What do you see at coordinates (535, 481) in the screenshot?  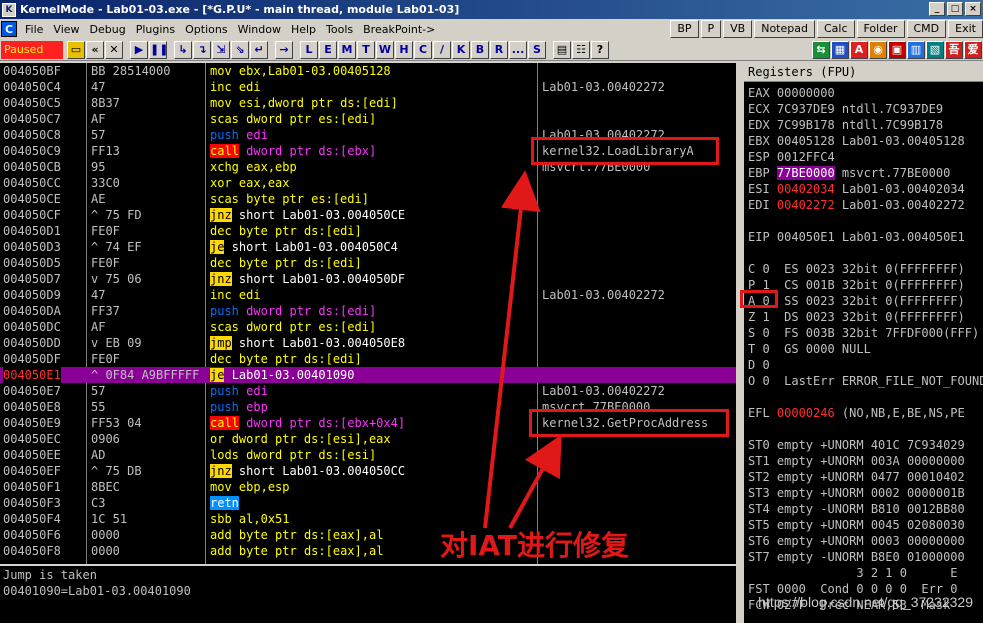 I see `arrow-to-getprocaddress` at bounding box center [535, 481].